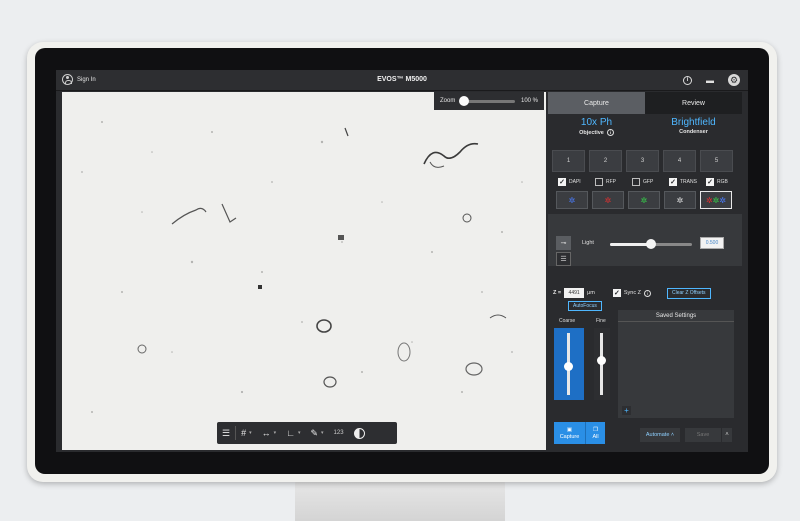 Image resolution: width=800 pixels, height=521 pixels. What do you see at coordinates (299, 433) in the screenshot?
I see `chart-dropdown-icon: ▾` at bounding box center [299, 433].